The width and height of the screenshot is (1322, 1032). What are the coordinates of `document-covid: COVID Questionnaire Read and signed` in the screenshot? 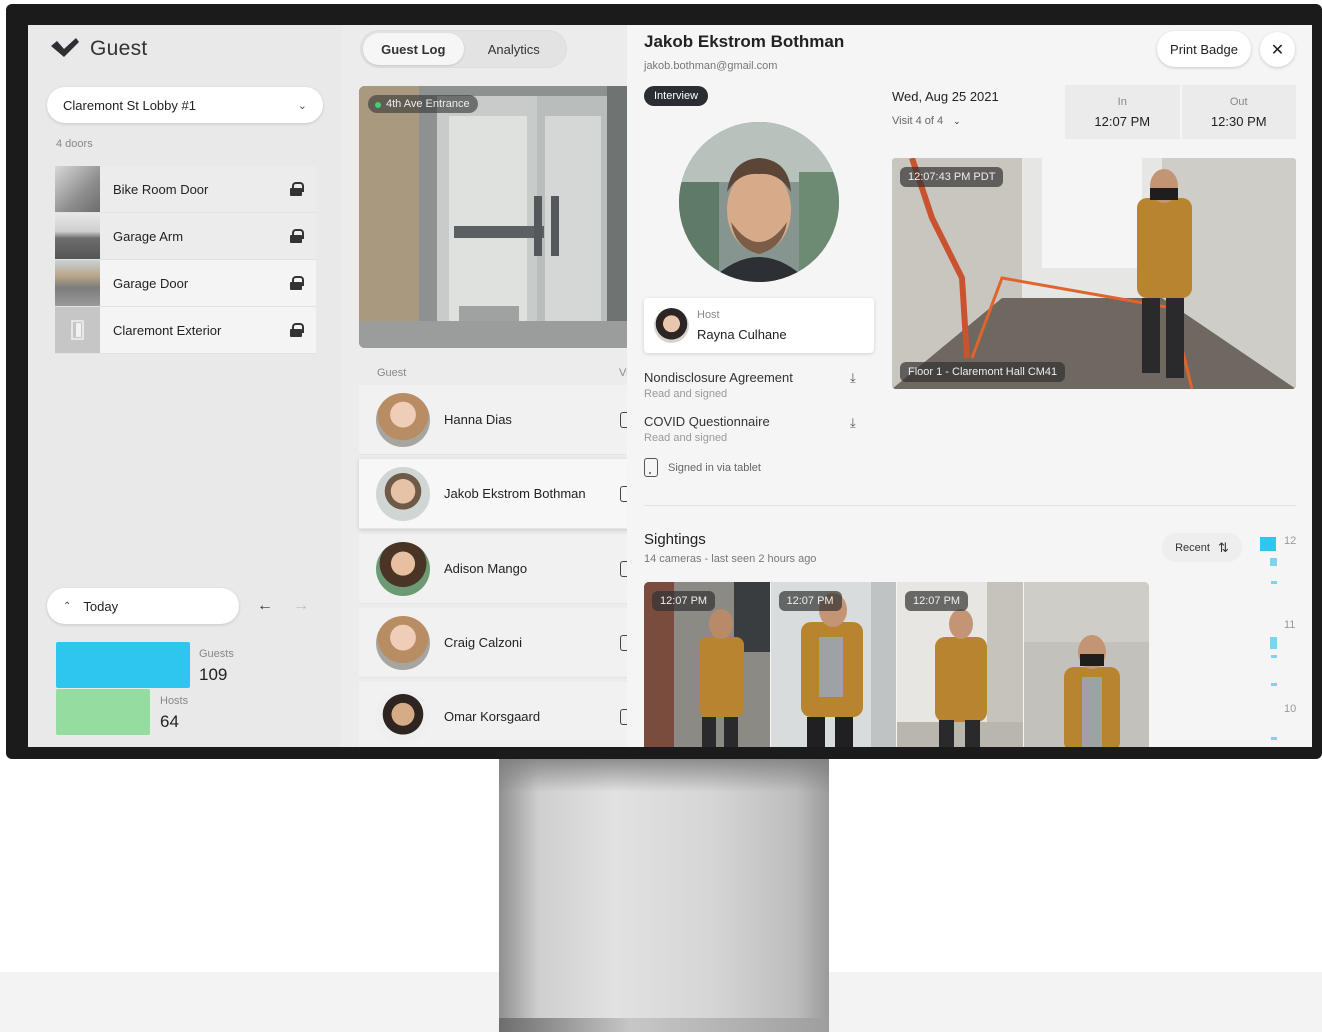 It's located at (707, 429).